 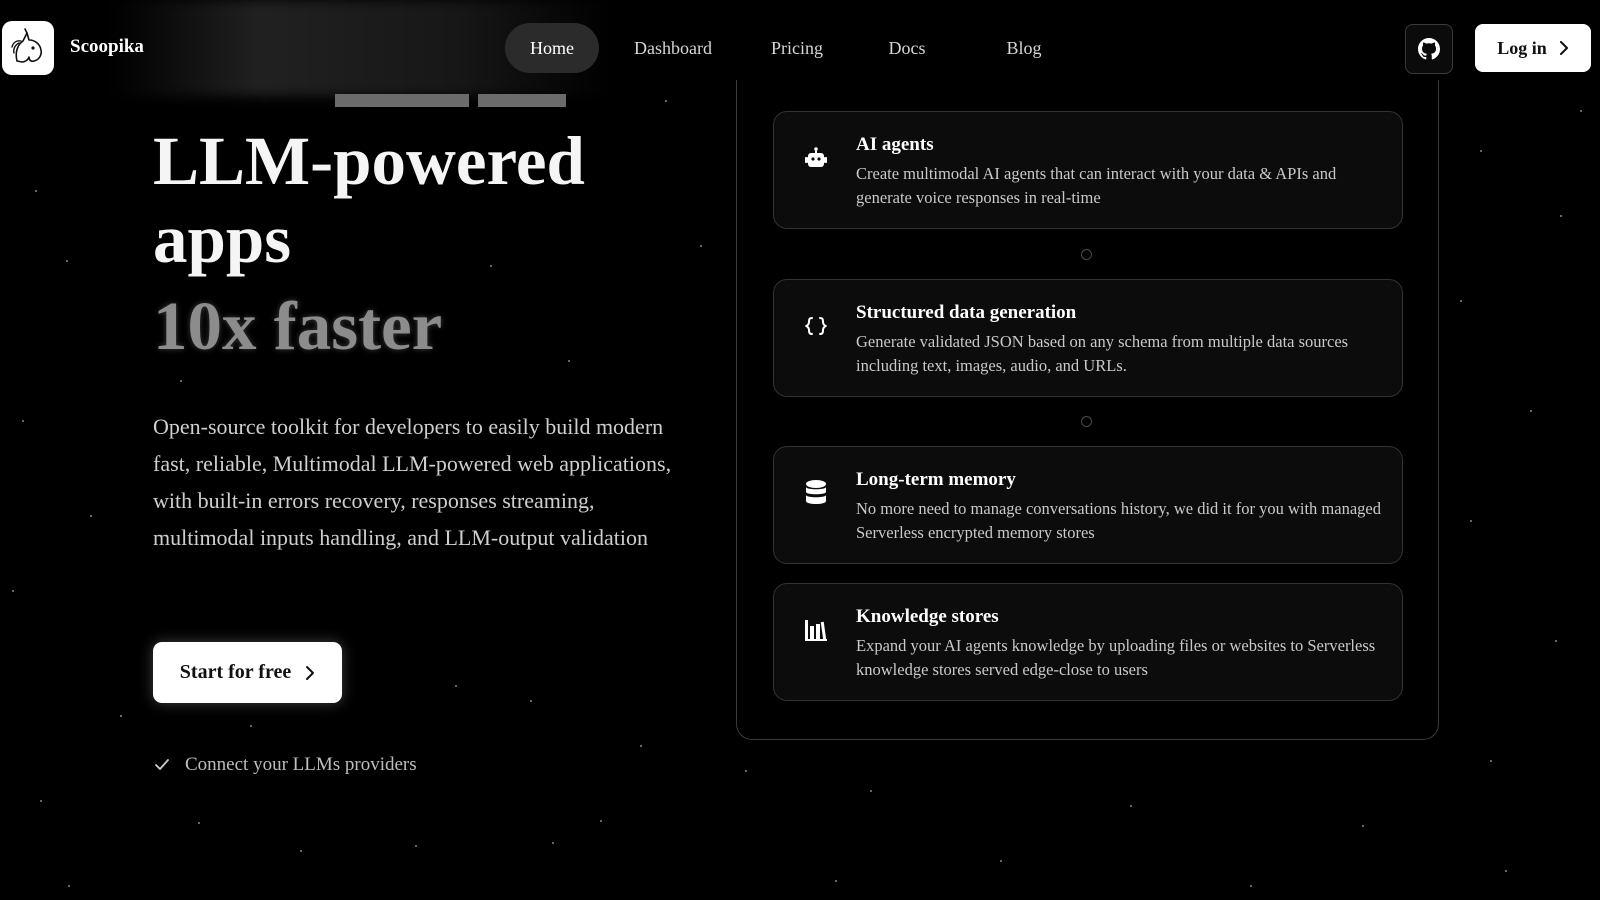 What do you see at coordinates (816, 493) in the screenshot?
I see `database-icon` at bounding box center [816, 493].